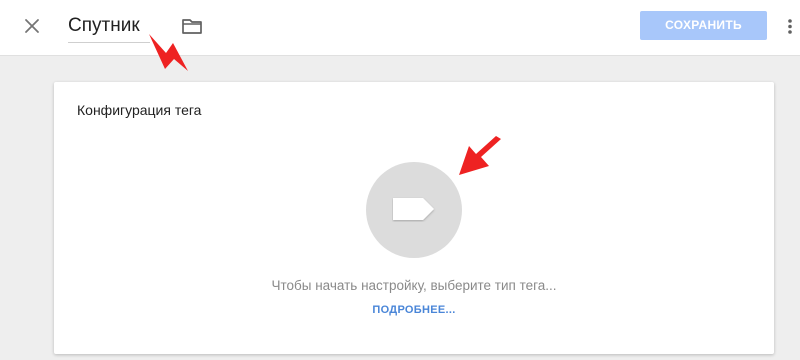 This screenshot has height=360, width=800. I want to click on more-vert-icon, so click(790, 26).